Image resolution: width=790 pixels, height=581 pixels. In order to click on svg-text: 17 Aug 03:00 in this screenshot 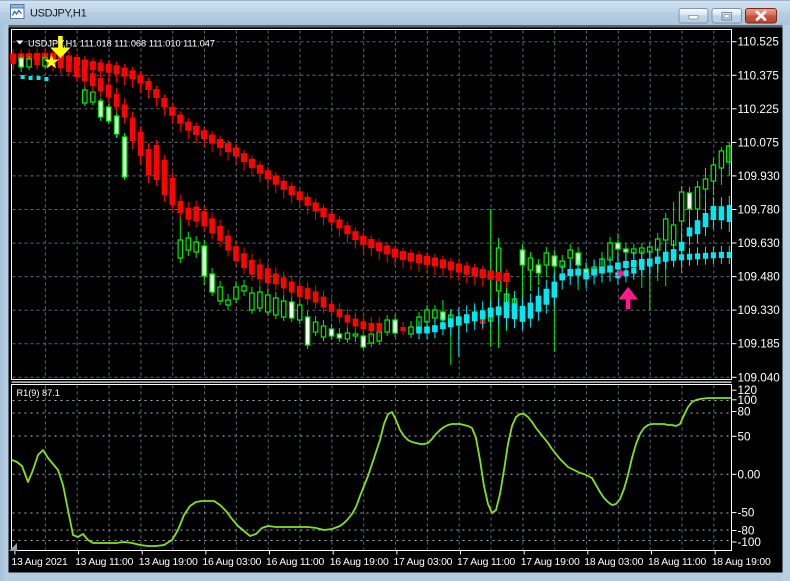, I will do `click(422, 562)`.